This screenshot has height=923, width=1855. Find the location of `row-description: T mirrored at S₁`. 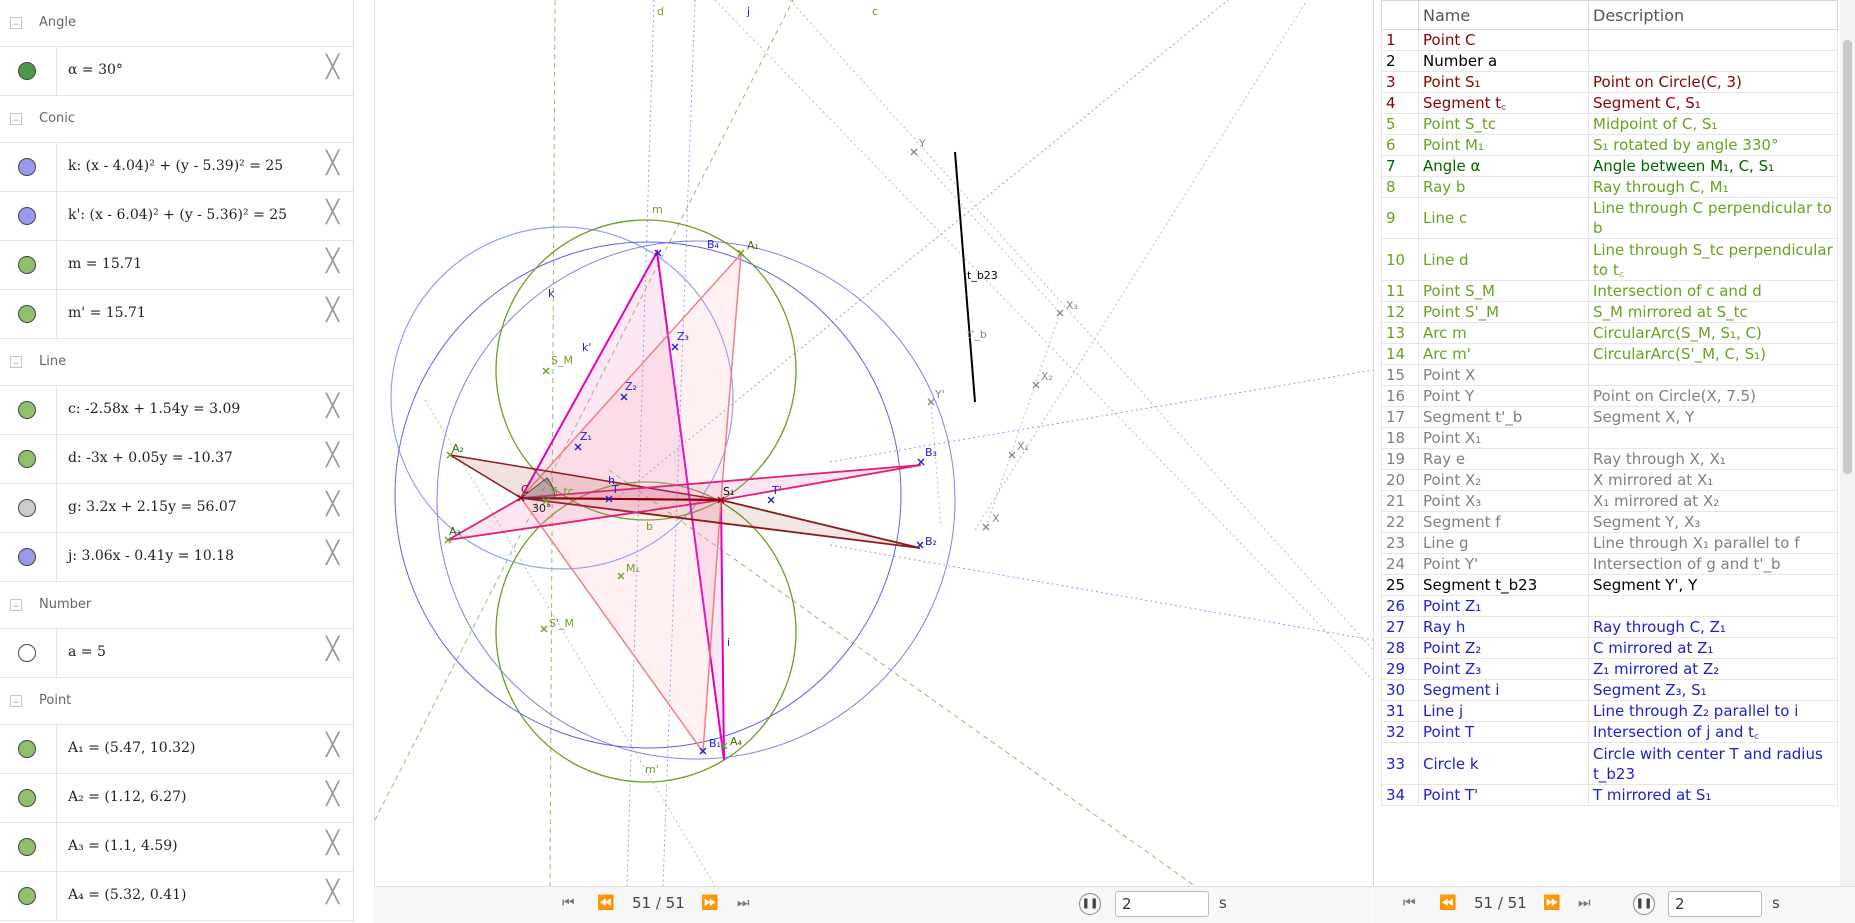

row-description: T mirrored at S₁ is located at coordinates (1713, 795).